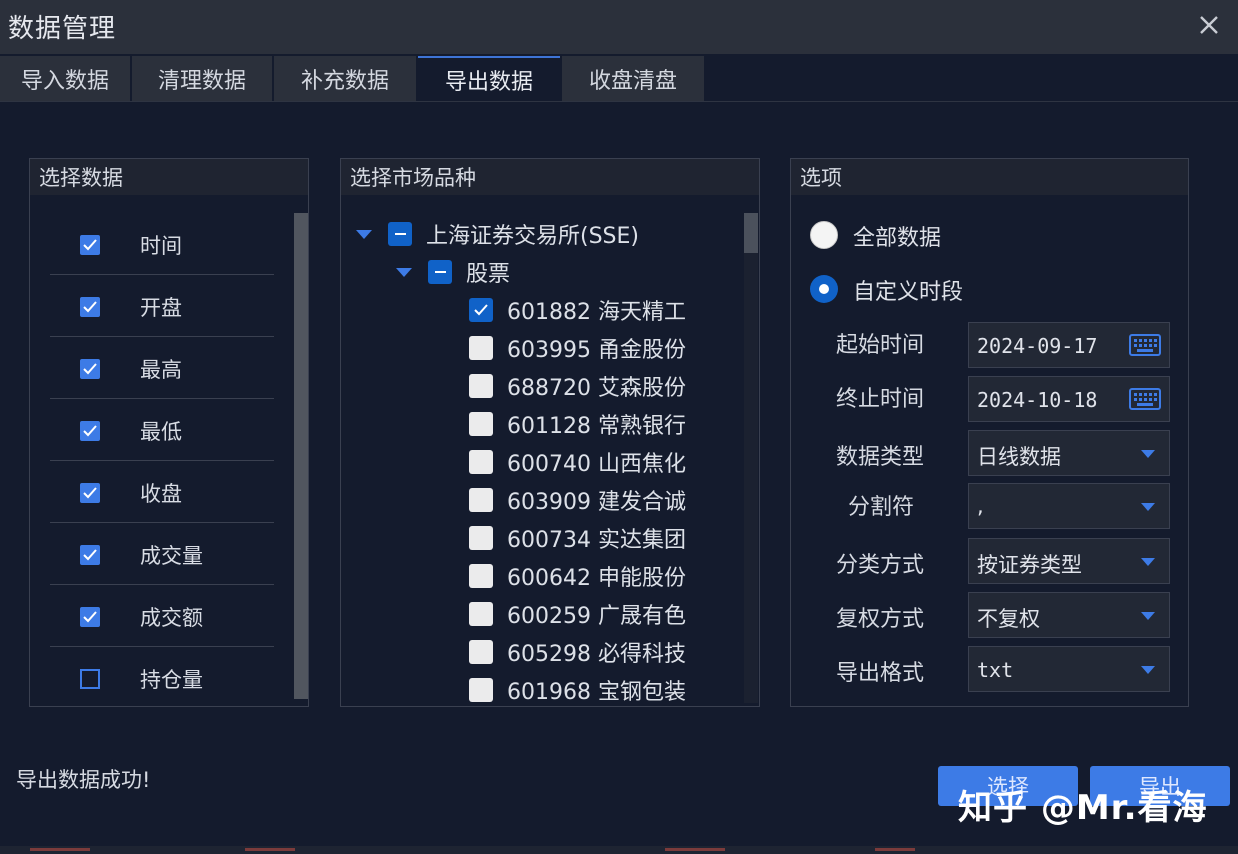 The width and height of the screenshot is (1238, 854). Describe the element at coordinates (162, 678) in the screenshot. I see `field-item: 持仓量` at that location.